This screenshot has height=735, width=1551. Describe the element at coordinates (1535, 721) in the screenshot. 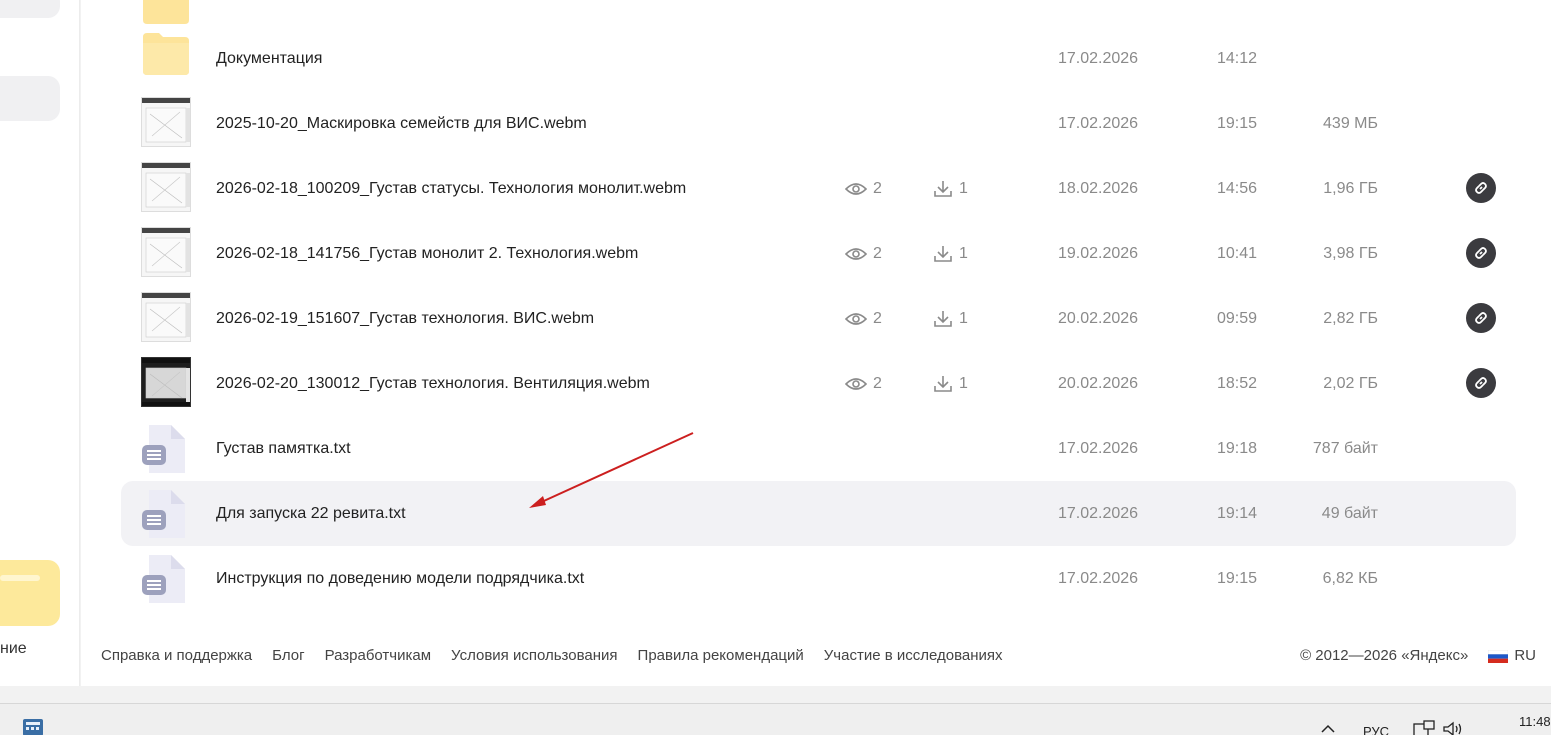

I see `clock: 11:48` at that location.